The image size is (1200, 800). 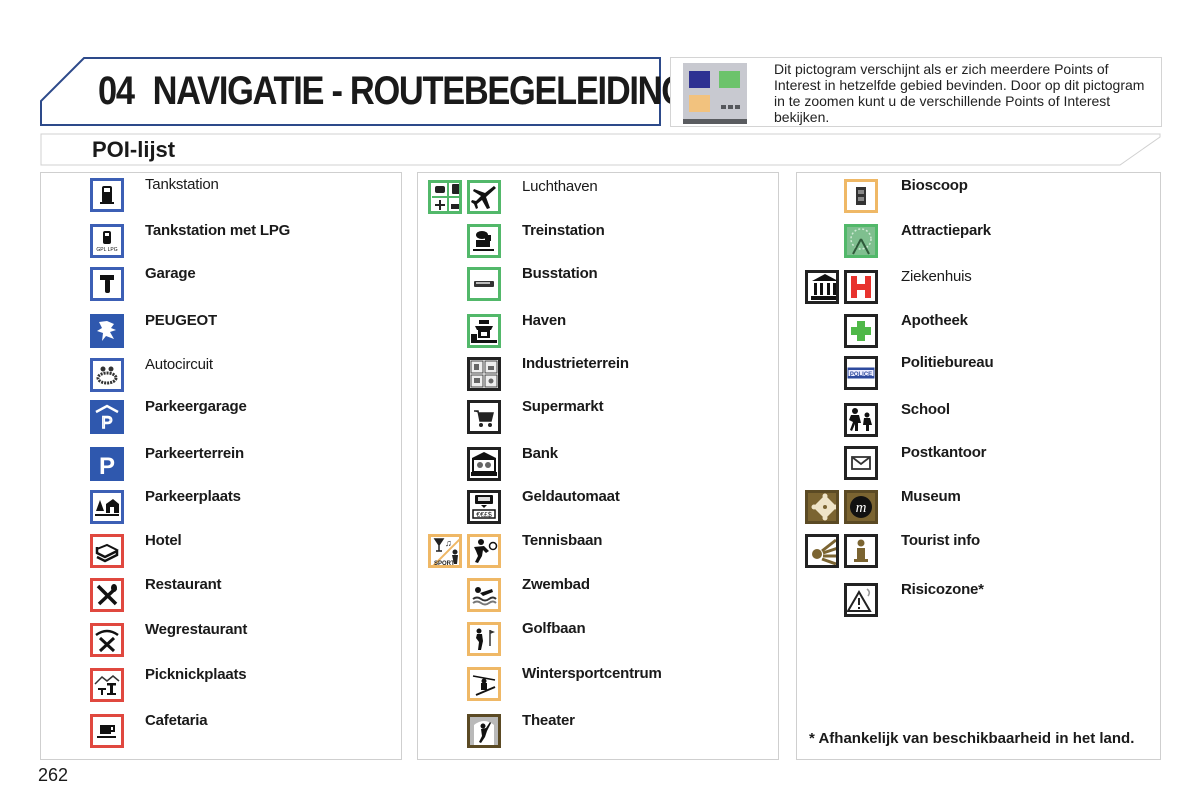 What do you see at coordinates (218, 230) in the screenshot?
I see `poi-label: Tankstation met LPG` at bounding box center [218, 230].